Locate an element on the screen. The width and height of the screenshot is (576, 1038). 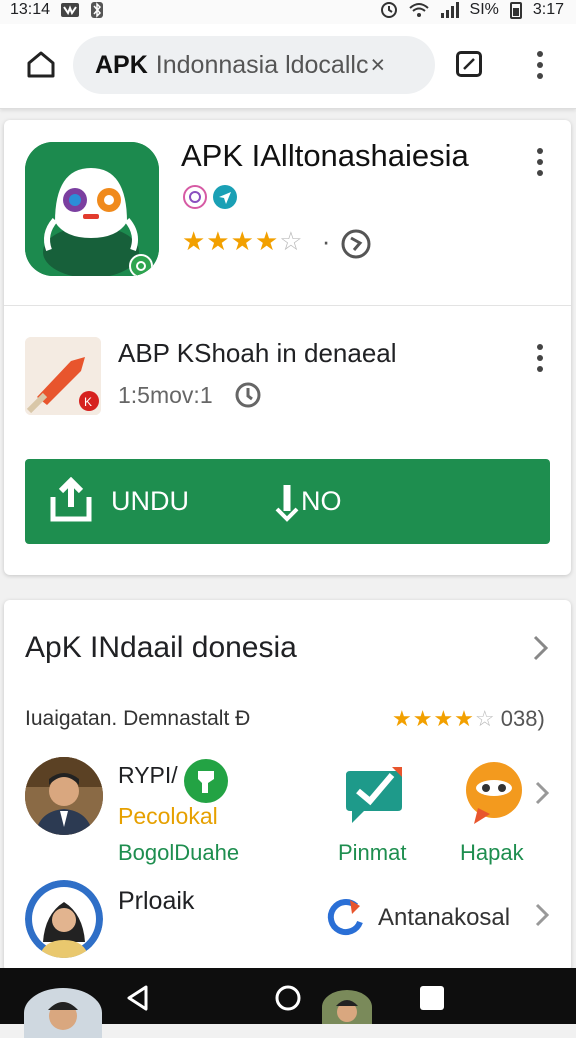
status-left: 13:14 is located at coordinates (57, 10).